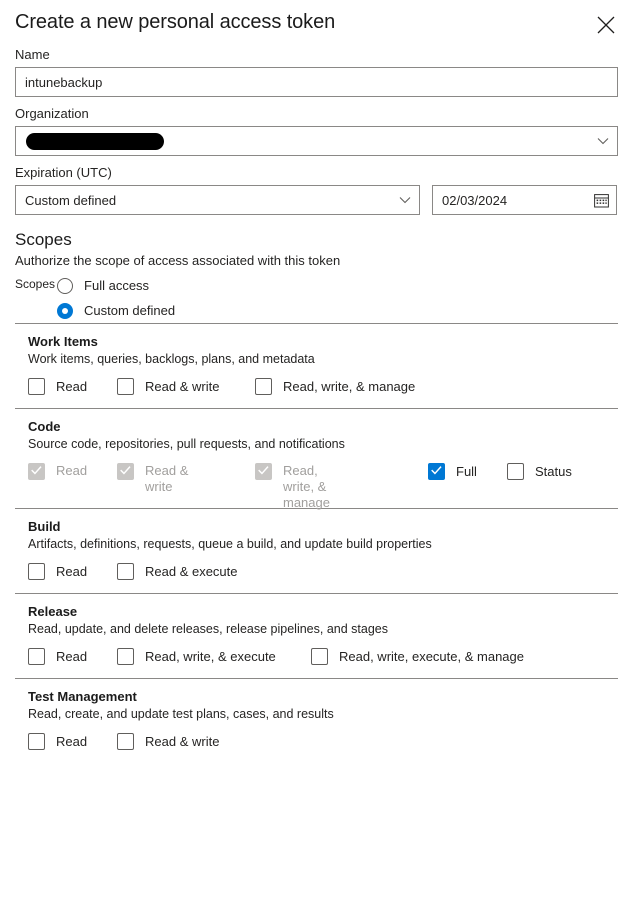 The width and height of the screenshot is (633, 920). What do you see at coordinates (475, 200) in the screenshot?
I see `expiration-date-value: 02/03/2024` at bounding box center [475, 200].